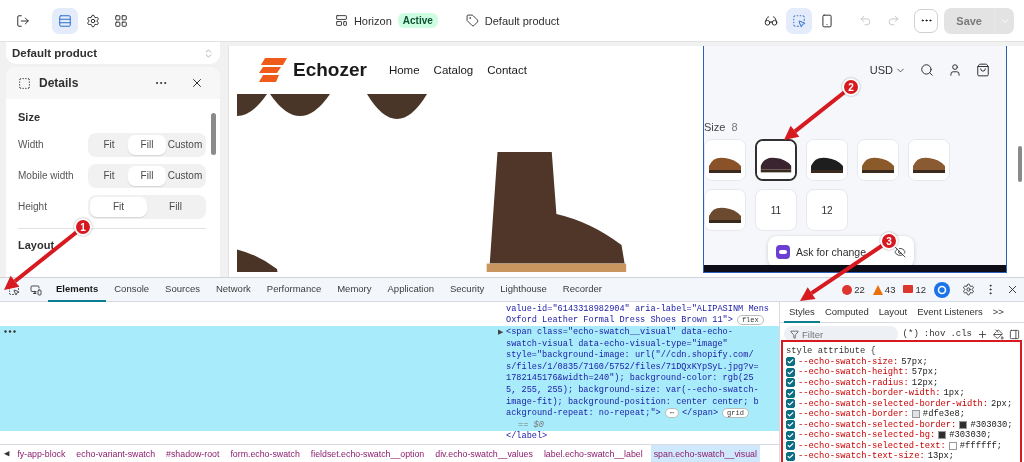  I want to click on styles-tab: Event Listeners, so click(950, 312).